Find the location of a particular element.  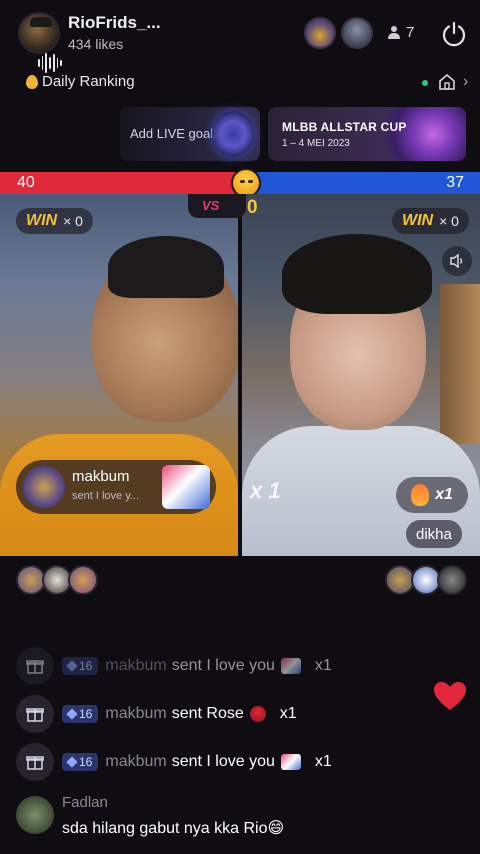

event-banner: MLBB ALLSTAR CUP 1 – 4 MEI 2023 is located at coordinates (367, 134).